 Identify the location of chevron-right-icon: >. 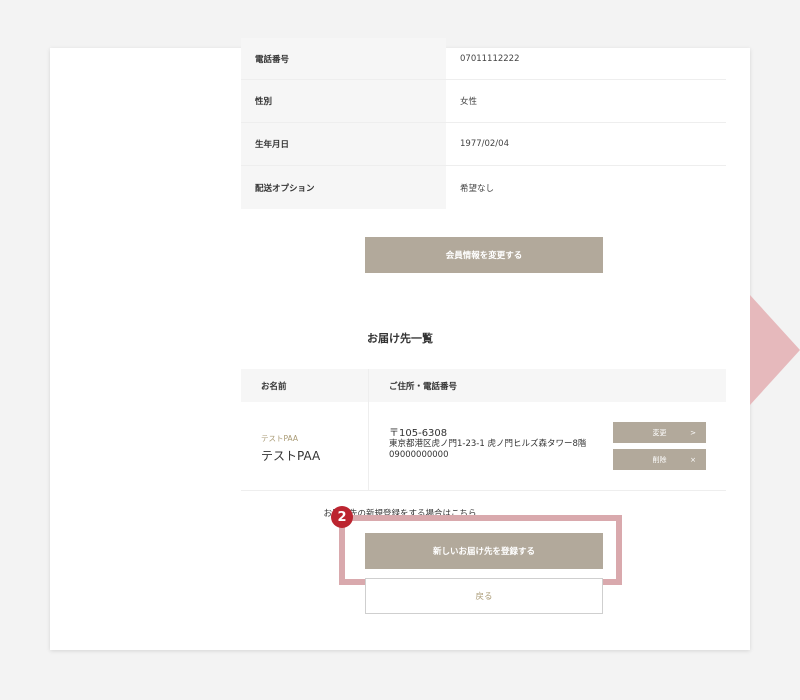
(693, 432).